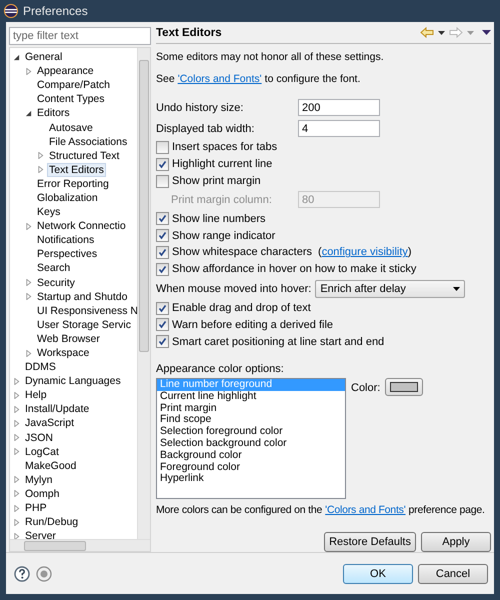 This screenshot has width=500, height=600. I want to click on page-button: Restore Defaults, so click(370, 542).